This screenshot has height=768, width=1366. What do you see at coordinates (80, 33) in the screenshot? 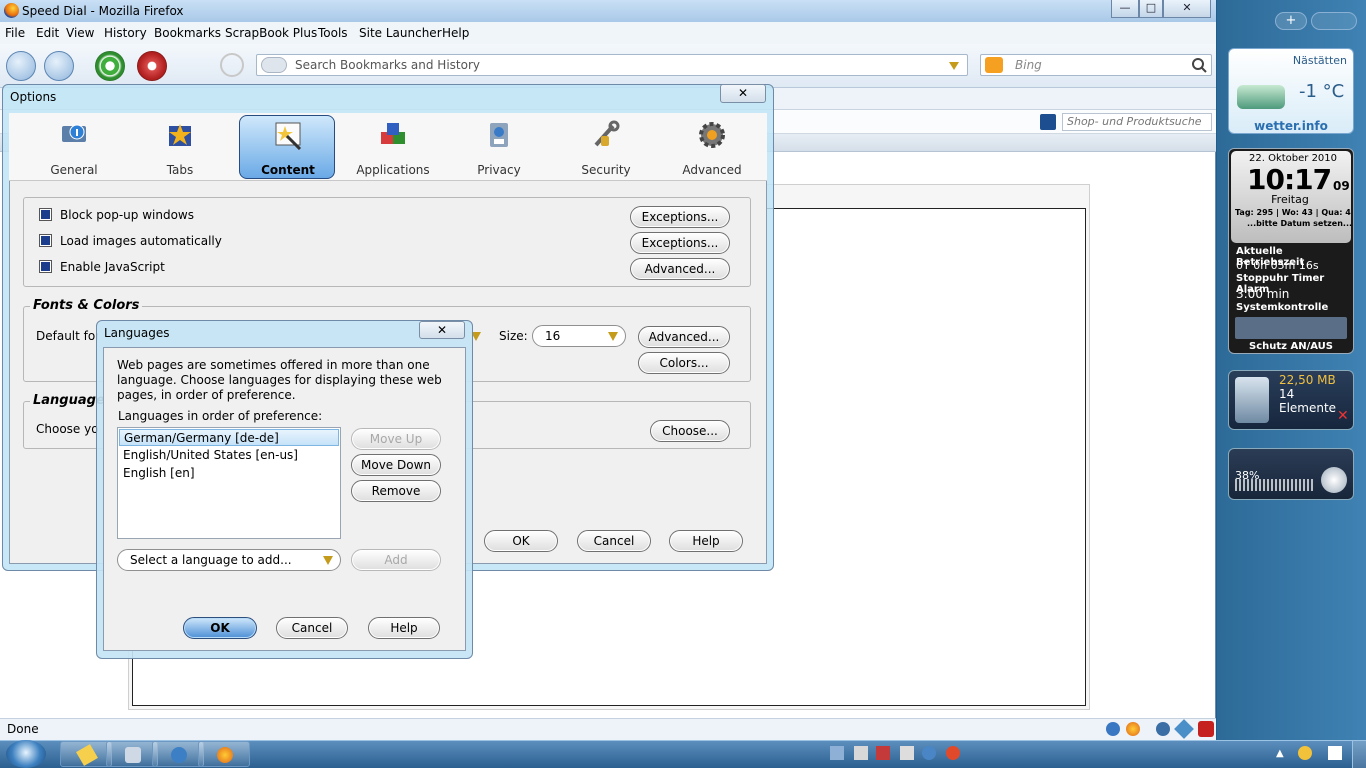
I see `menu-view: View` at bounding box center [80, 33].